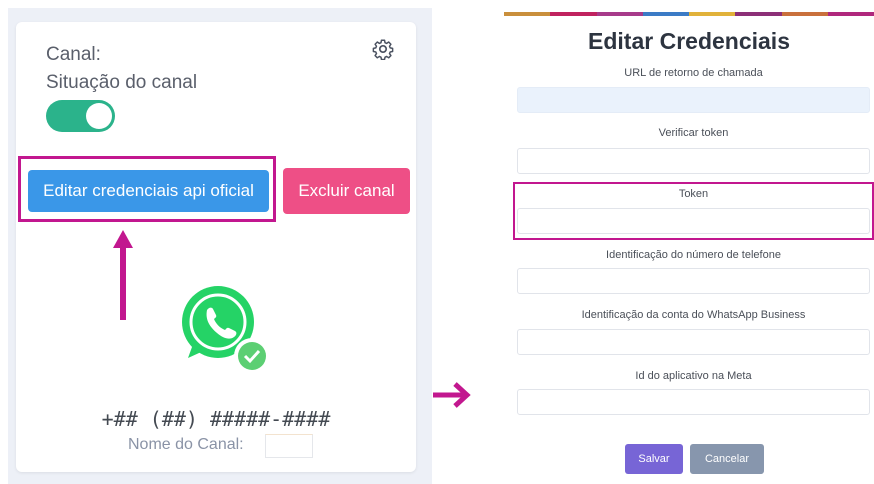 This screenshot has height=484, width=874. I want to click on verify-token-label: Verificar token, so click(693, 133).